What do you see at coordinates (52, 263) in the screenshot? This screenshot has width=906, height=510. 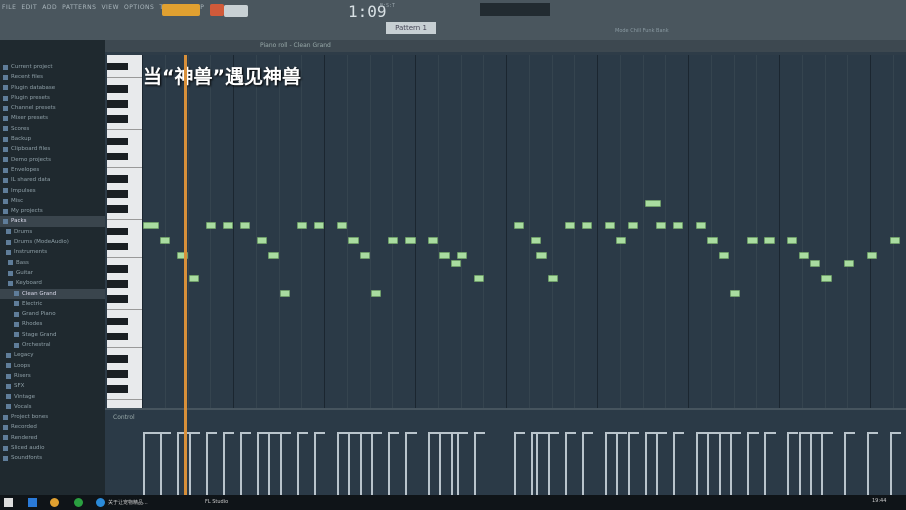 I see `sidebar-item: Bass` at bounding box center [52, 263].